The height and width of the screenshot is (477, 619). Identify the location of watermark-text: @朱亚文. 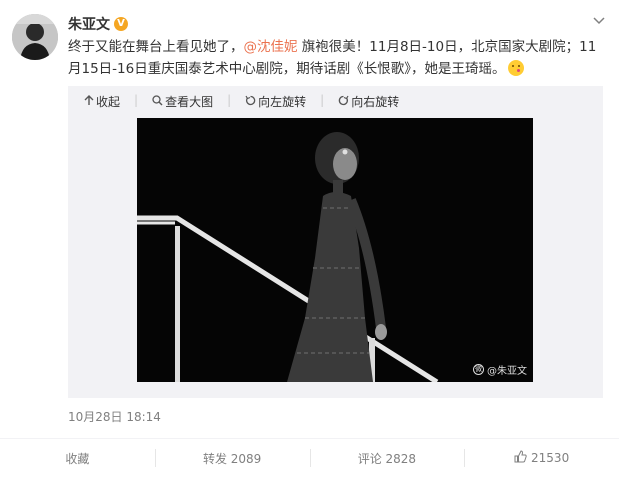
(507, 371).